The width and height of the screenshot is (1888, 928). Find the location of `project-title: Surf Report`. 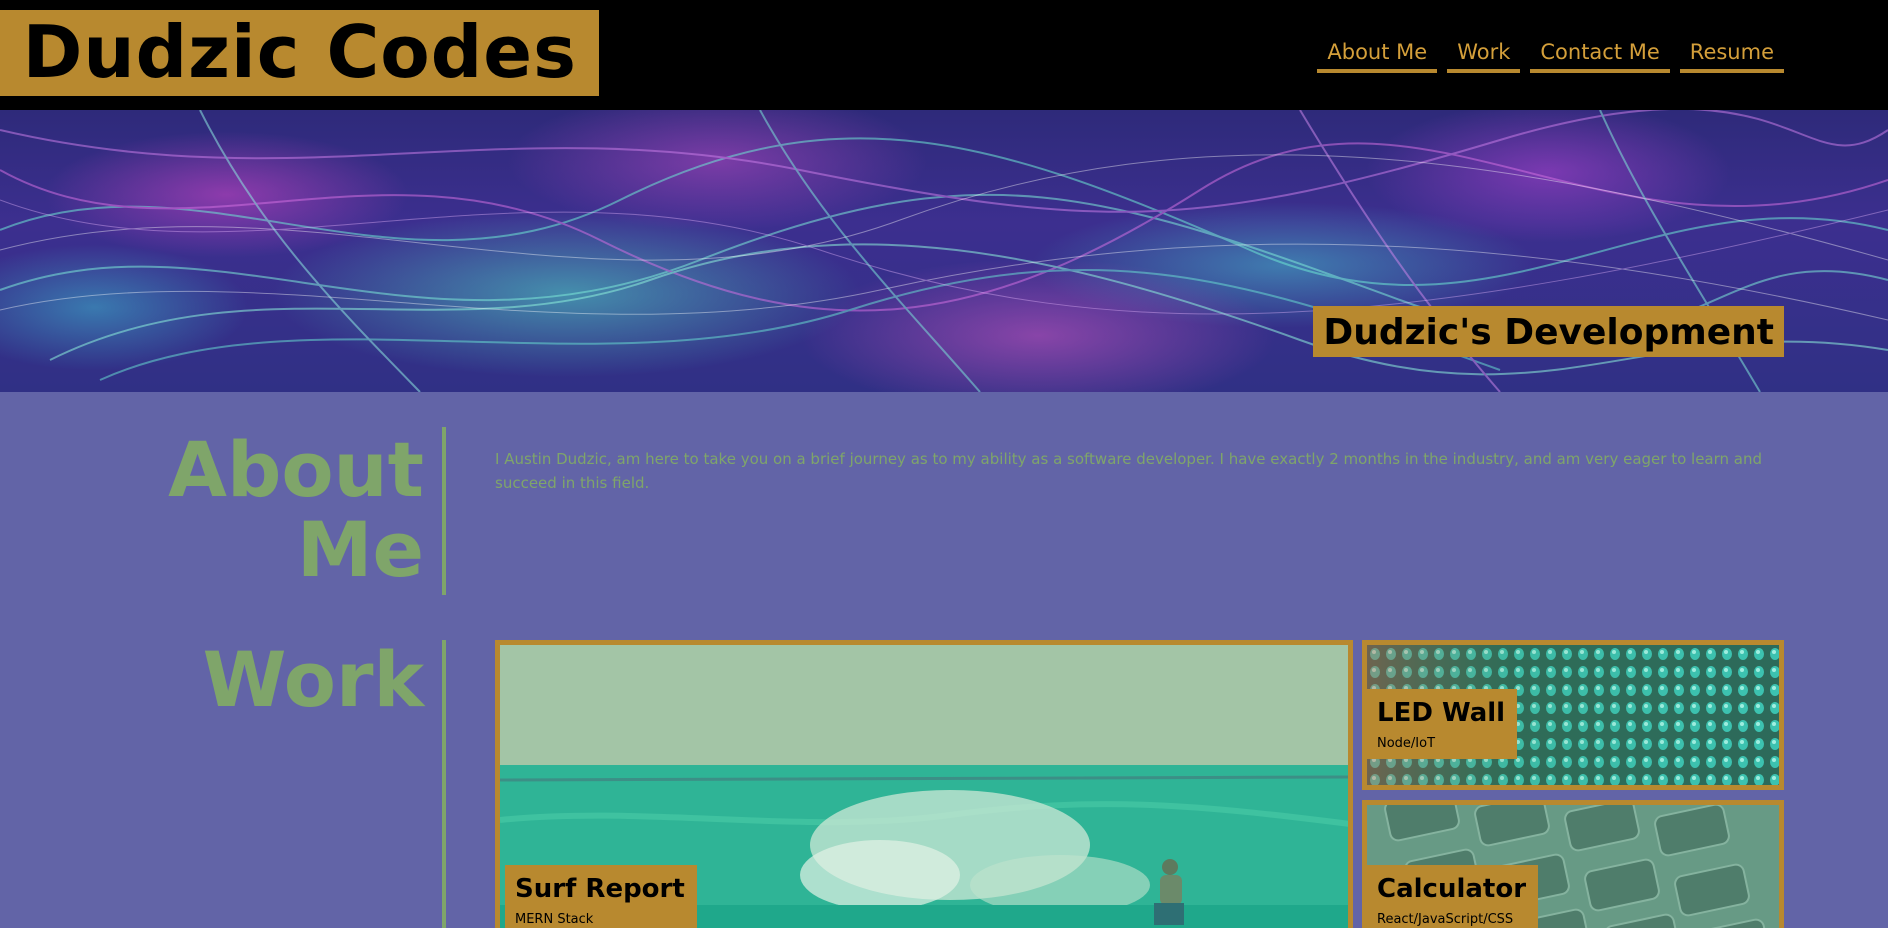

project-title: Surf Report is located at coordinates (600, 889).